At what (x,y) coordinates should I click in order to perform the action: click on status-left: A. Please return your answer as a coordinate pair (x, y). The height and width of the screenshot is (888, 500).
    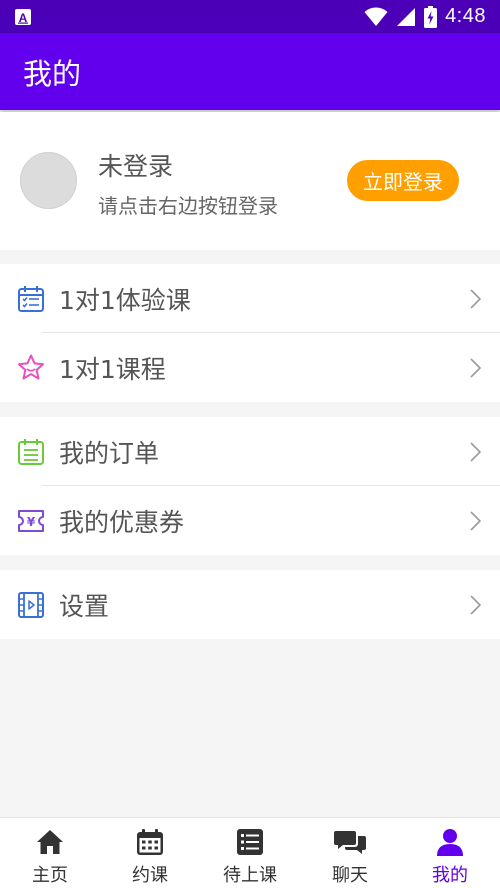
    Looking at the image, I should click on (23, 17).